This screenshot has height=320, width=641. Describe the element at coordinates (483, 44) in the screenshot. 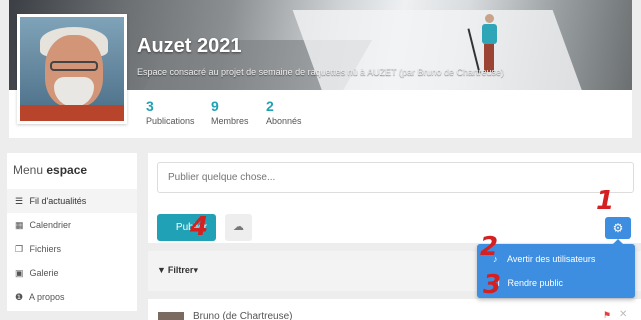

I see `hiker-figure` at that location.